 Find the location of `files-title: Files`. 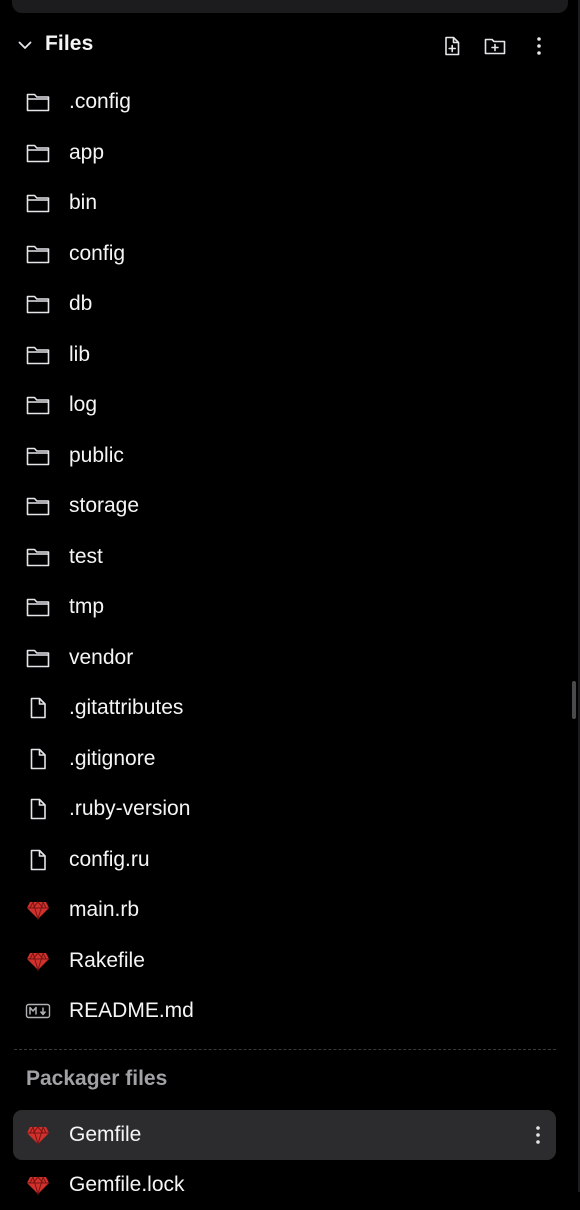

files-title: Files is located at coordinates (69, 44).